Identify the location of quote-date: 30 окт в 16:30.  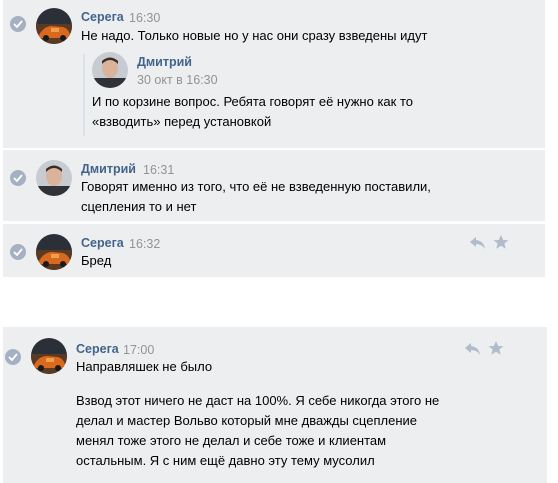
(177, 80).